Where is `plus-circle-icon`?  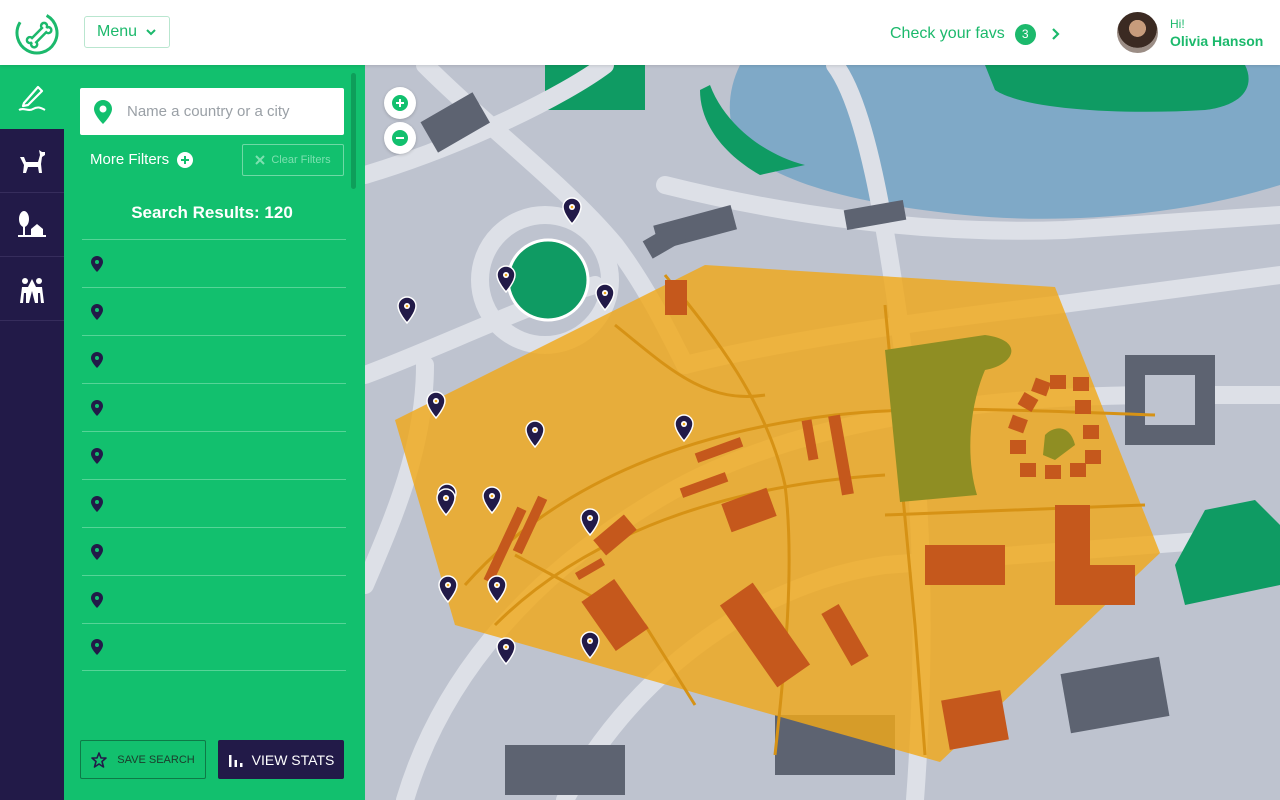 plus-circle-icon is located at coordinates (185, 159).